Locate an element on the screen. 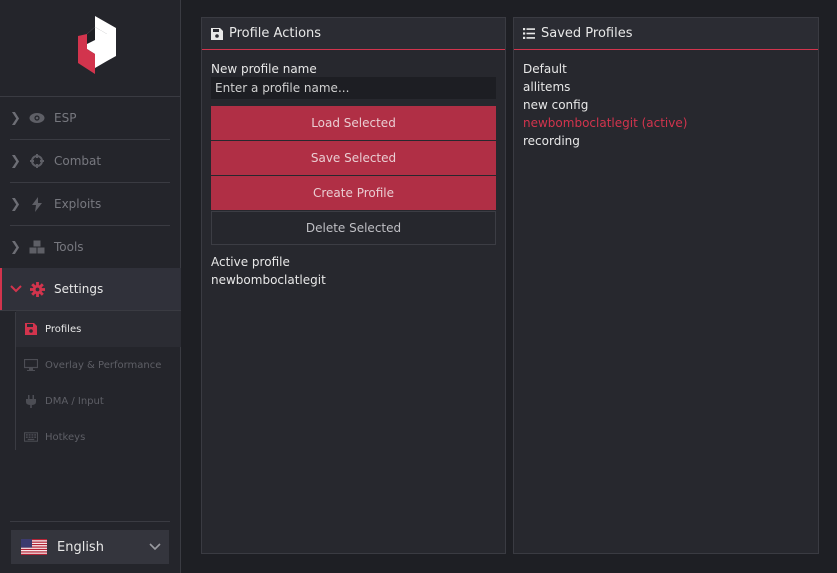  create-profile-button: Create Profile is located at coordinates (353, 193).